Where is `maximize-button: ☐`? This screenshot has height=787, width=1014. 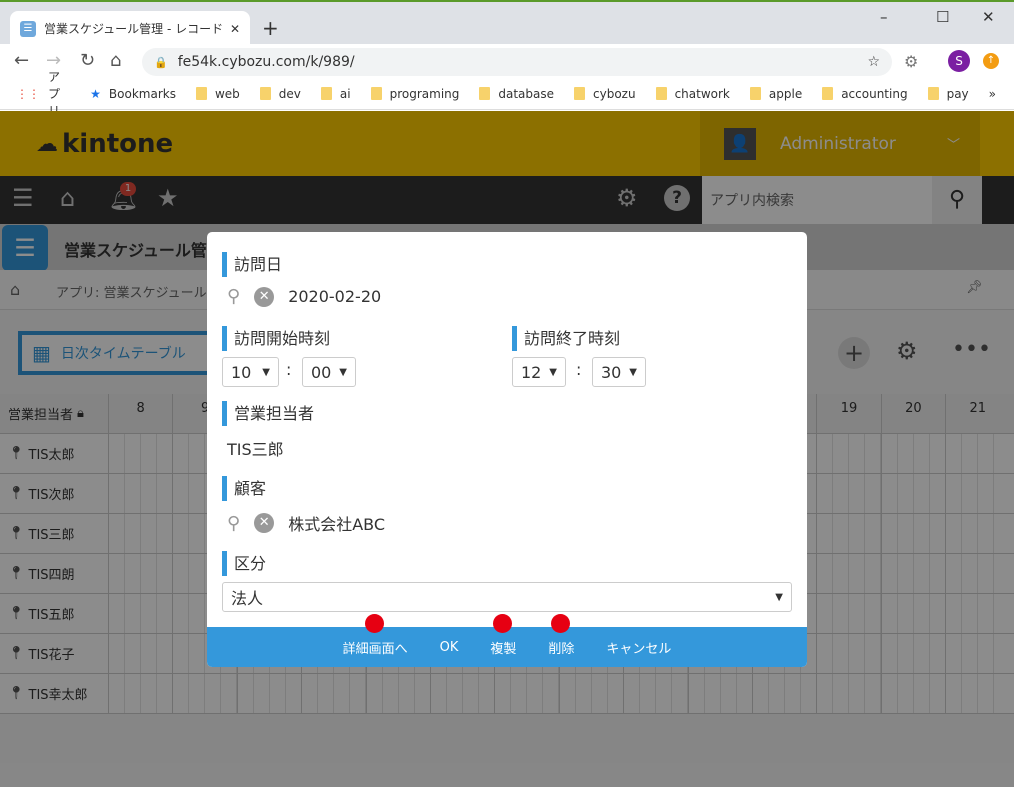
maximize-button: ☐ is located at coordinates (942, 17).